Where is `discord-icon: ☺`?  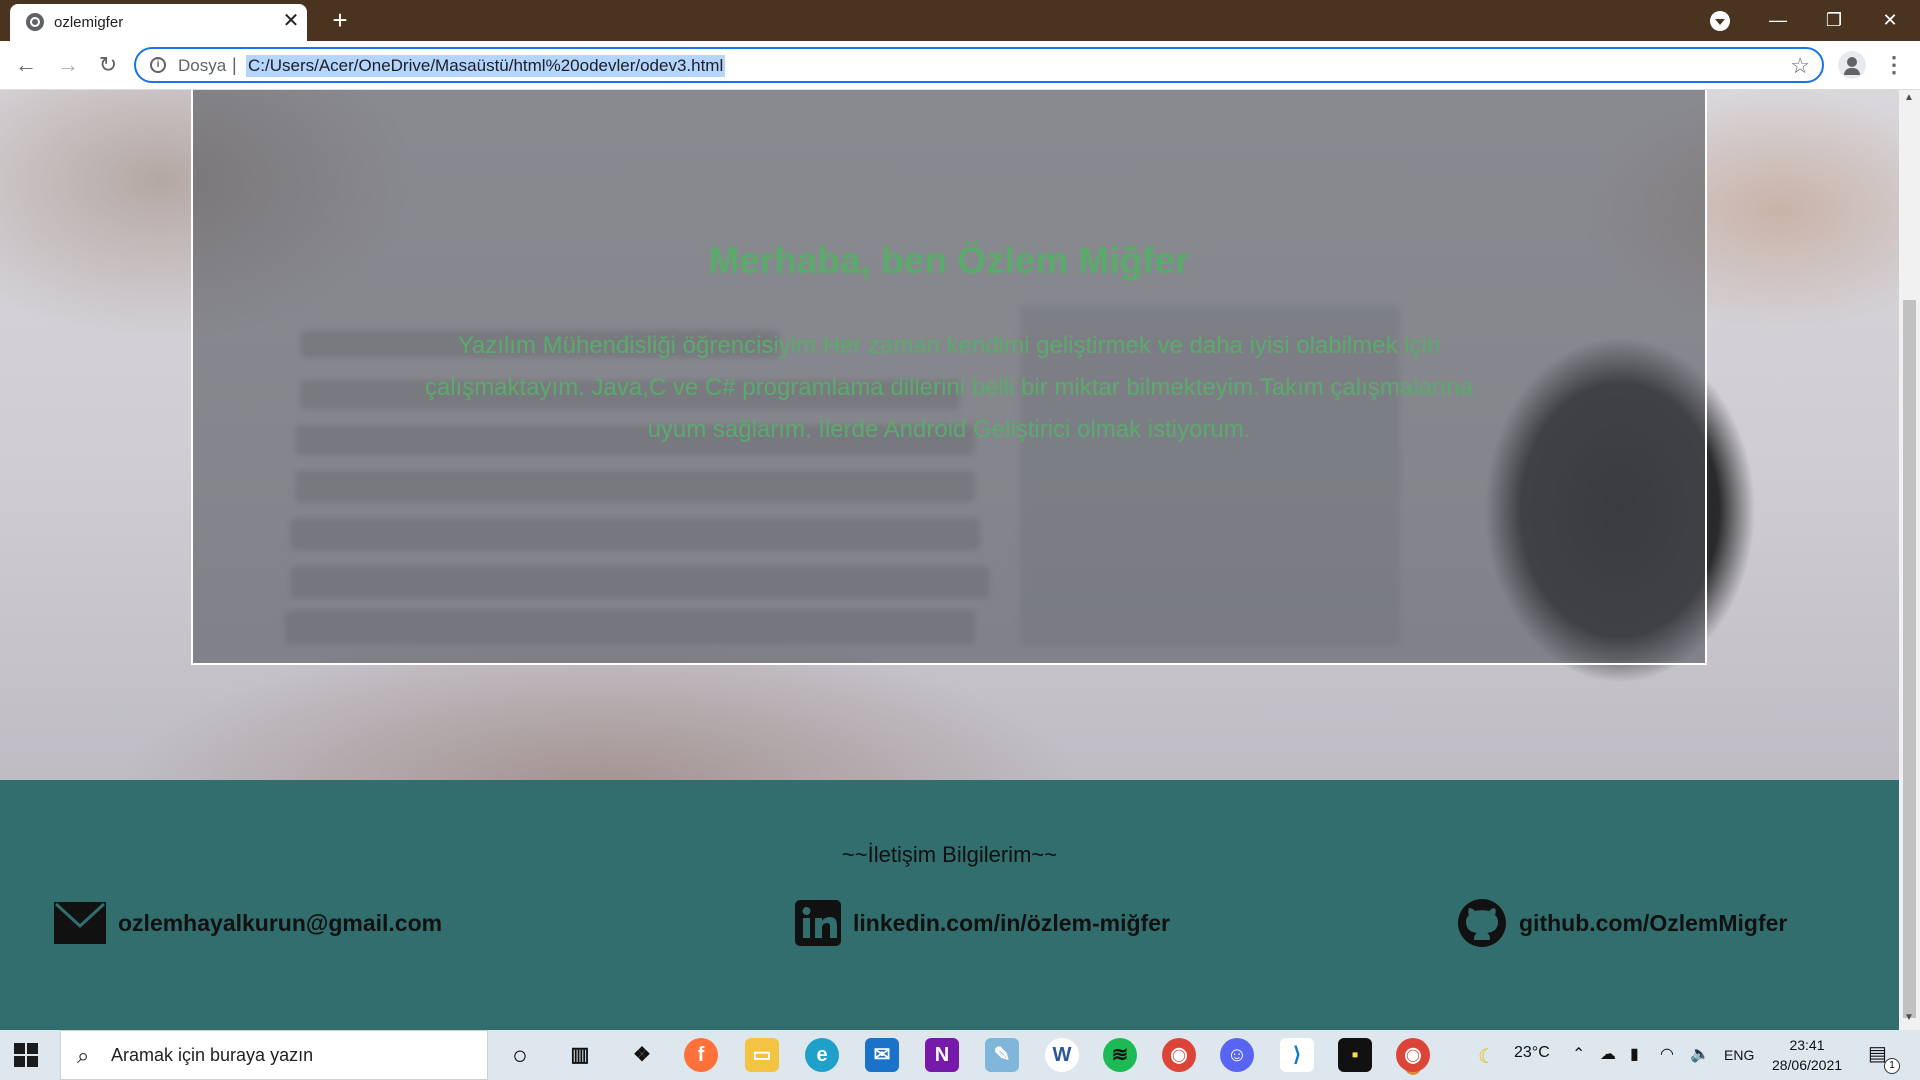
discord-icon: ☺ is located at coordinates (1237, 1055).